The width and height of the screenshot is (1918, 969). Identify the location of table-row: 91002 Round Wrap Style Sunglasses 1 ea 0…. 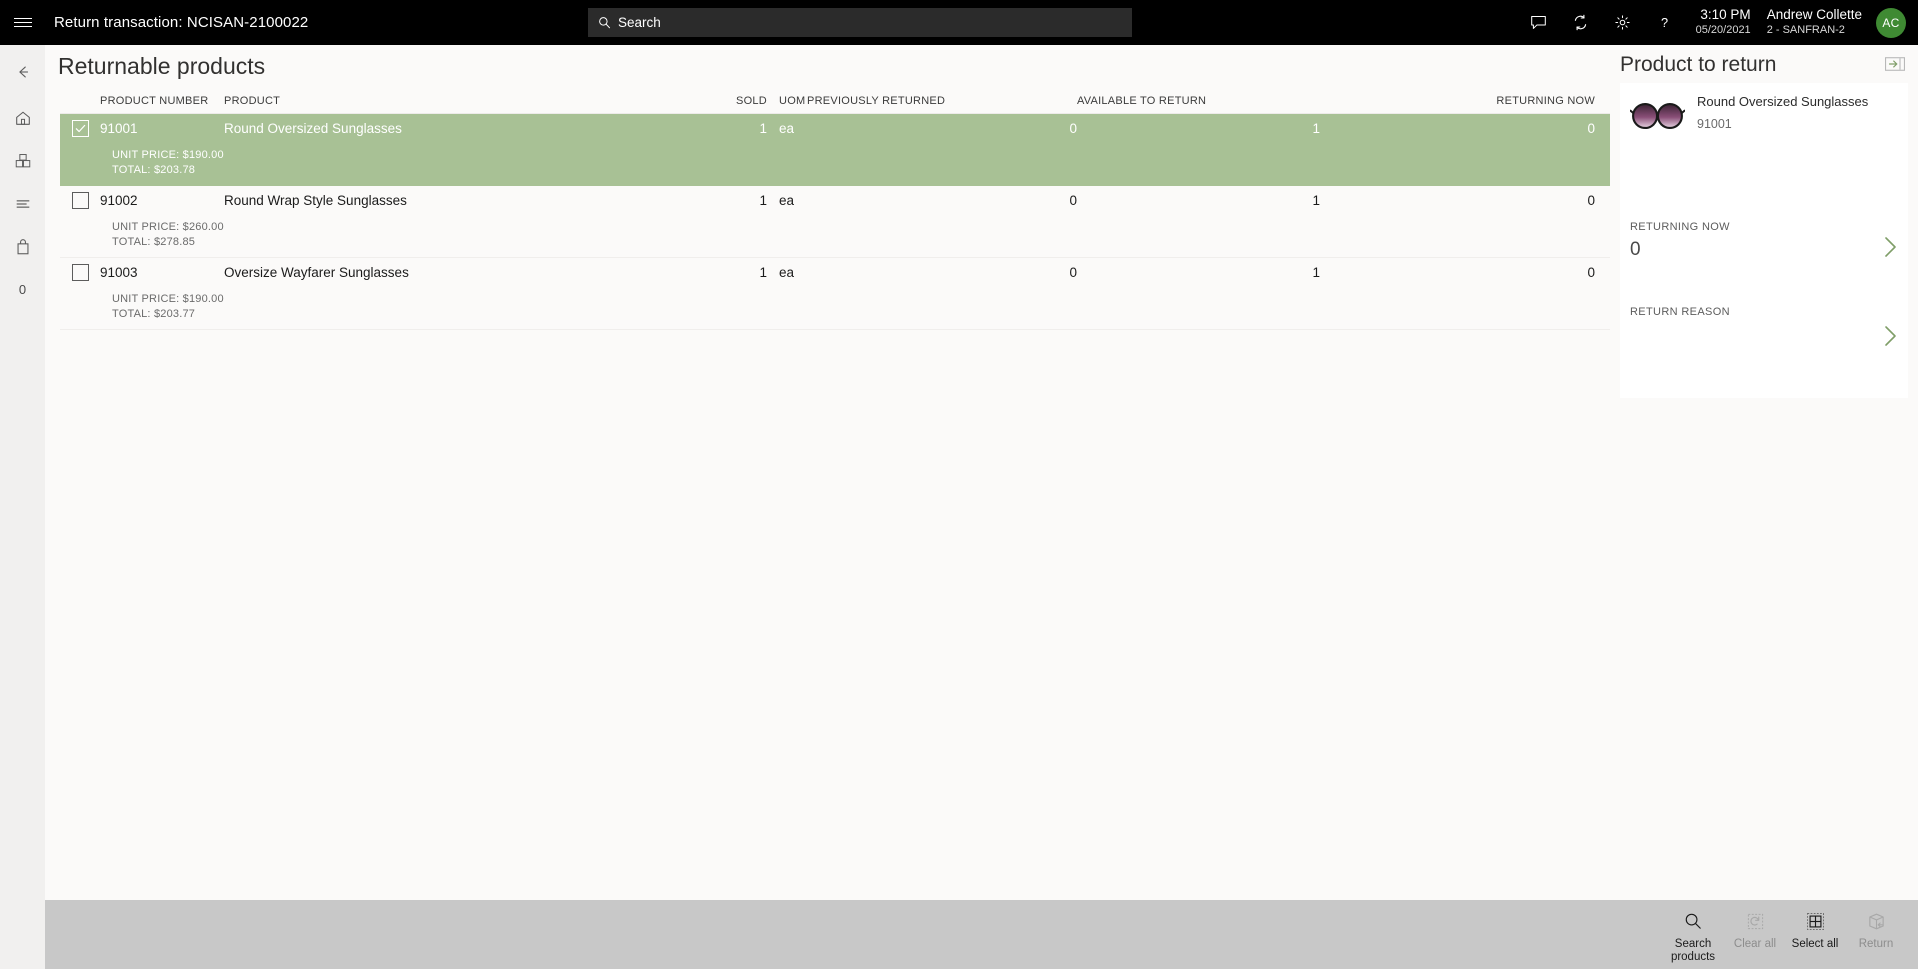
(835, 222).